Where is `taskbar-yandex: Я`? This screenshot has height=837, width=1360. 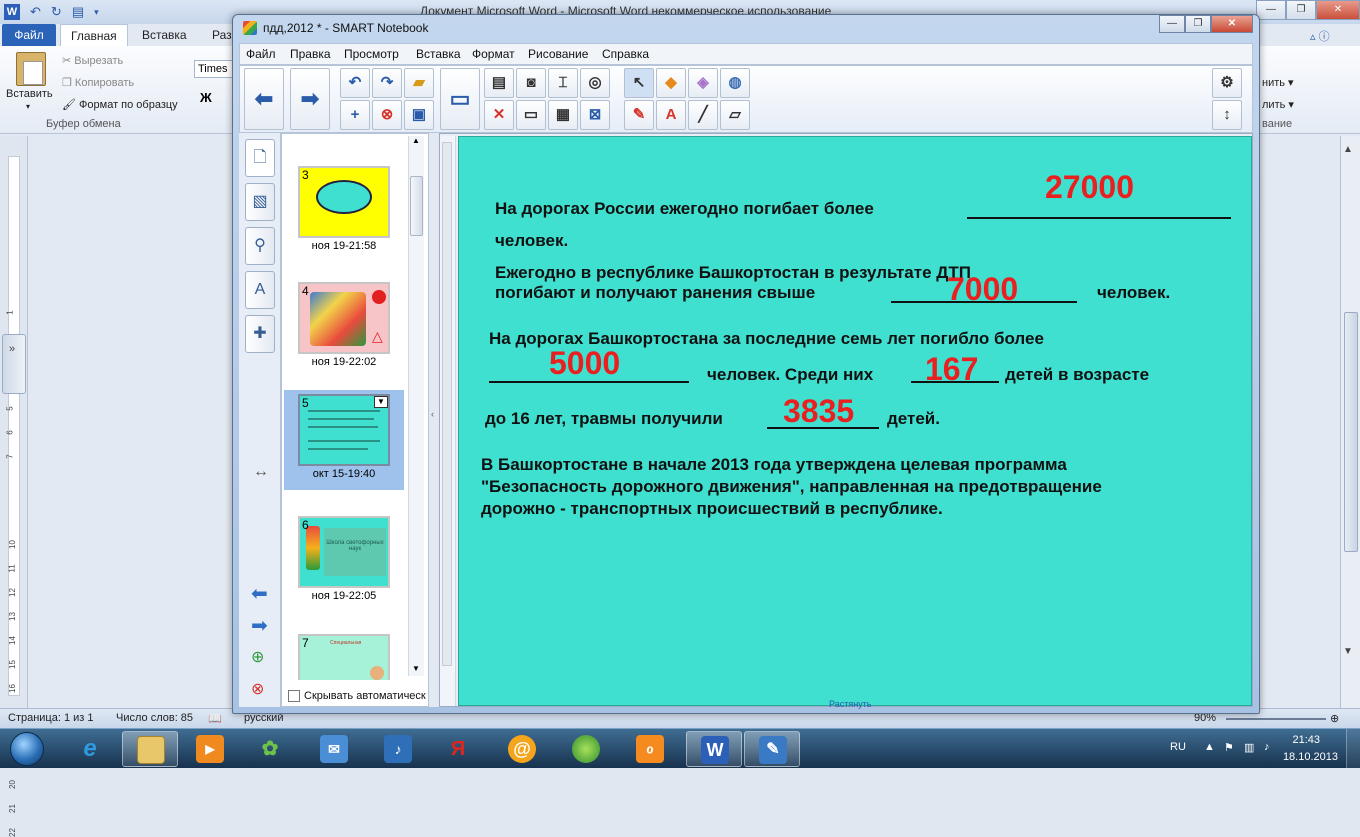
taskbar-yandex: Я is located at coordinates (458, 749).